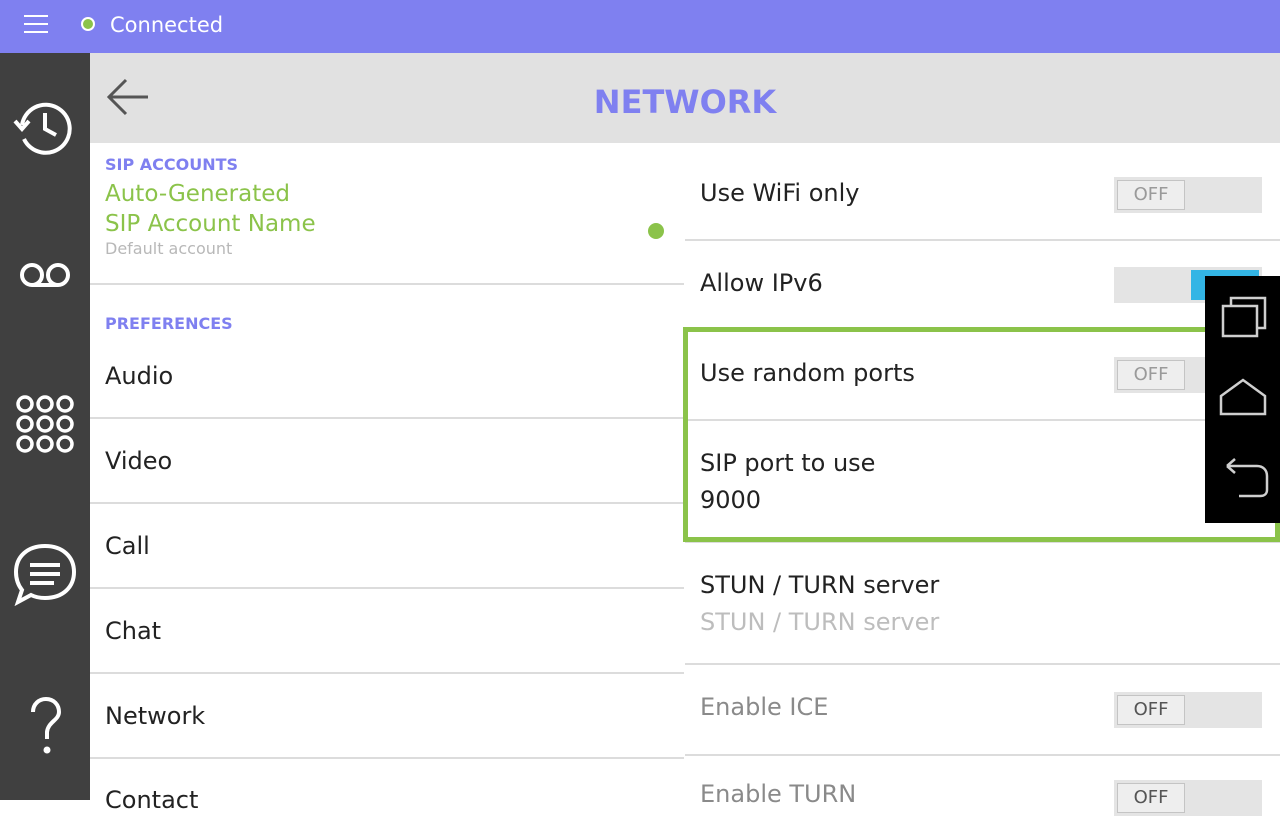  What do you see at coordinates (88, 24) in the screenshot?
I see `connection-status-dot` at bounding box center [88, 24].